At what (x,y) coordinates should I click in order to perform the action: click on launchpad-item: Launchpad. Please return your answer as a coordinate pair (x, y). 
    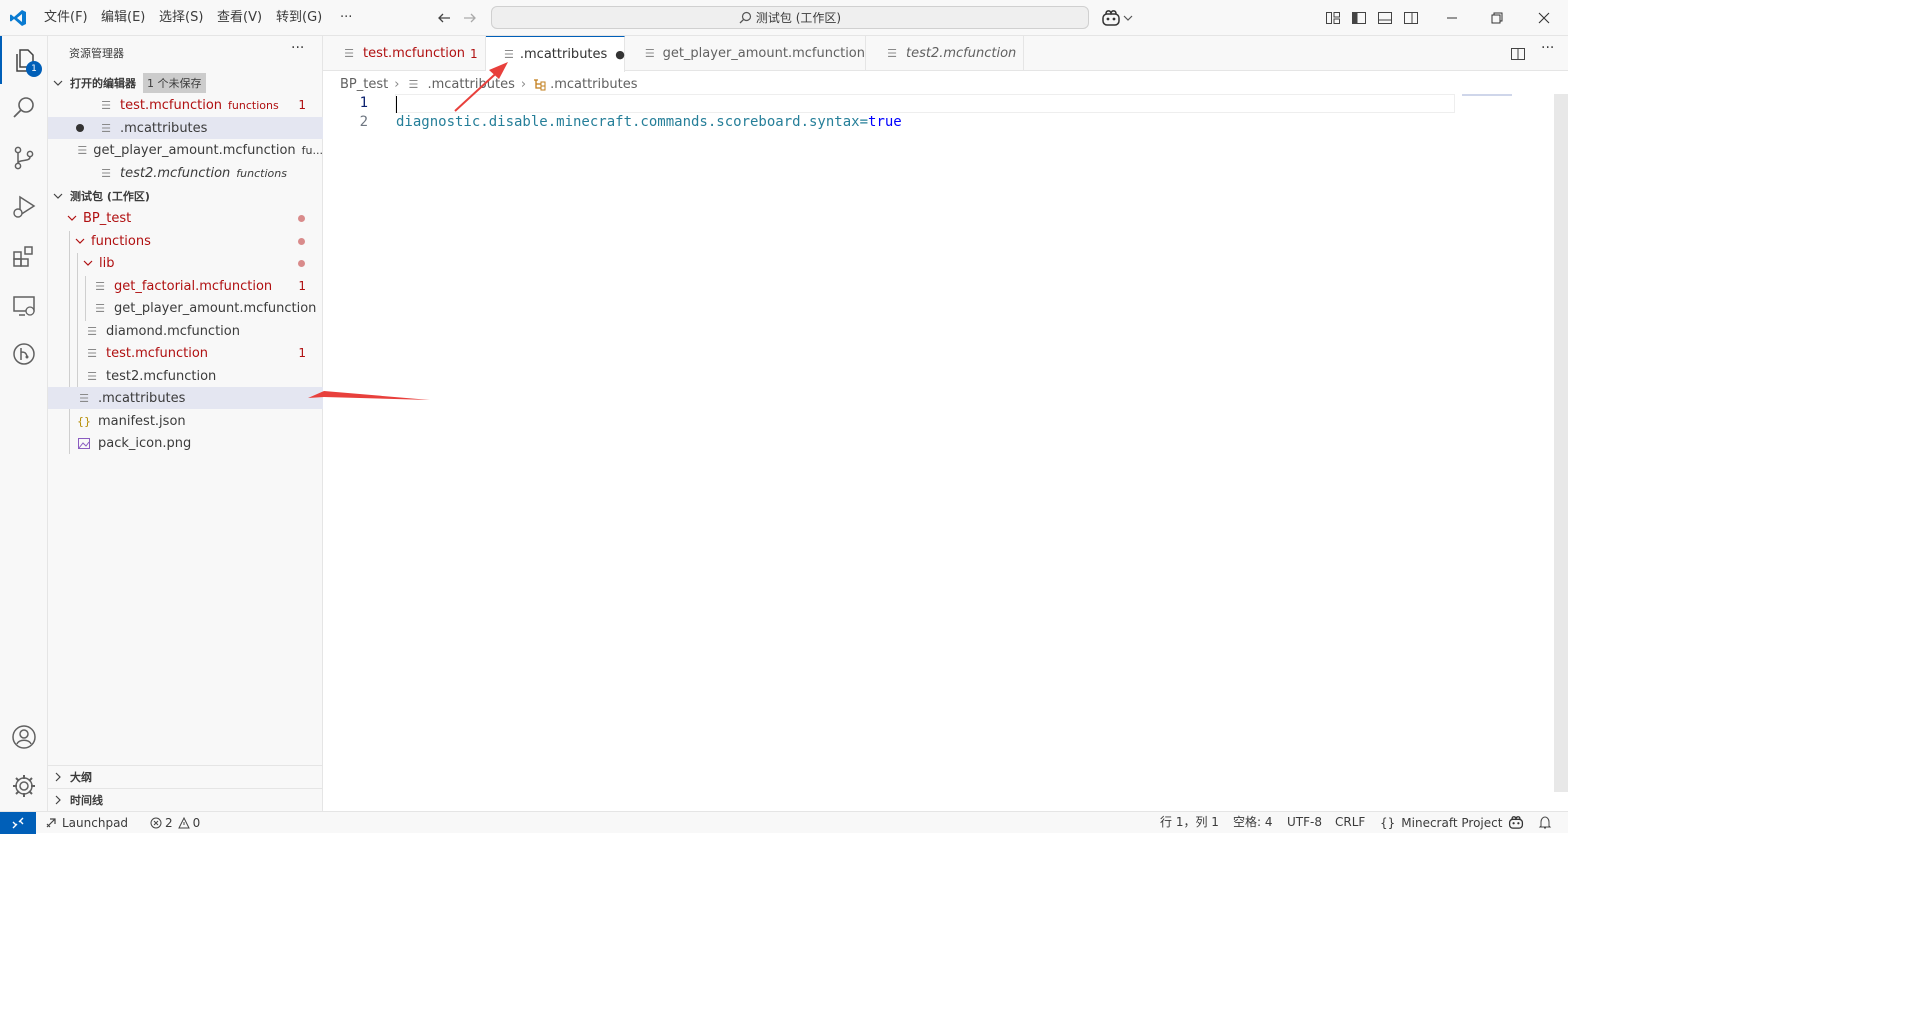
    Looking at the image, I should click on (86, 823).